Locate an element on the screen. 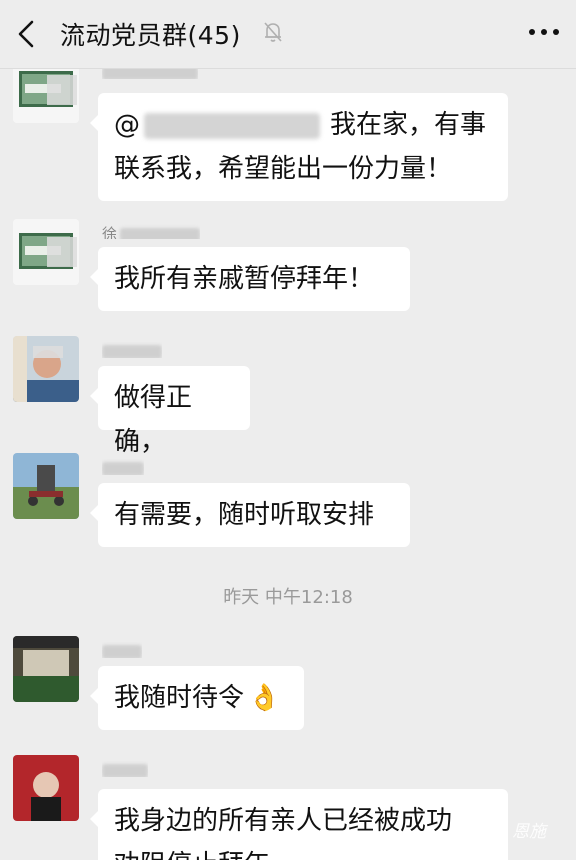  sender-name: 徐 is located at coordinates (151, 231).